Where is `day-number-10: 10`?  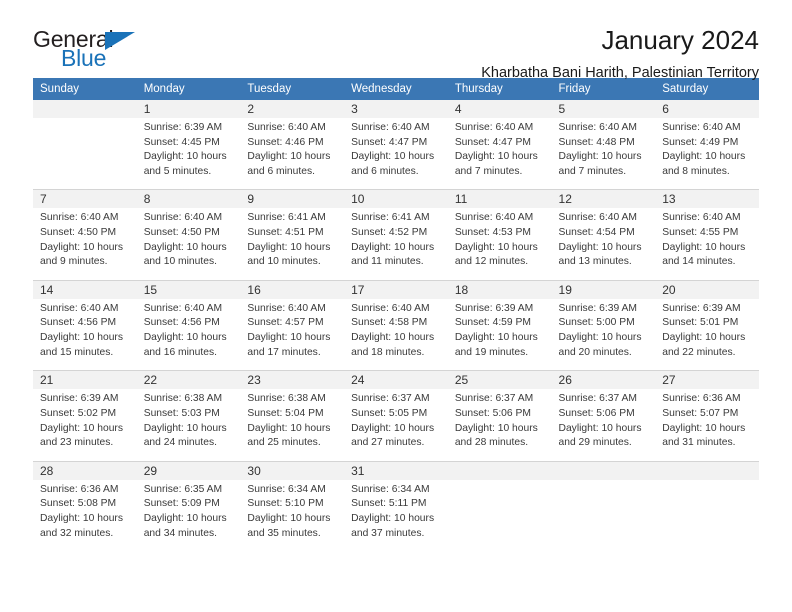
day-number-10: 10 is located at coordinates (396, 199).